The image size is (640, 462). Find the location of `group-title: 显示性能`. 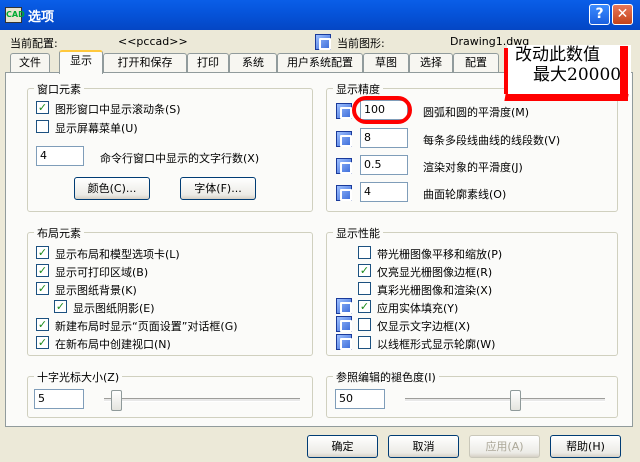

group-title: 显示性能 is located at coordinates (358, 233).